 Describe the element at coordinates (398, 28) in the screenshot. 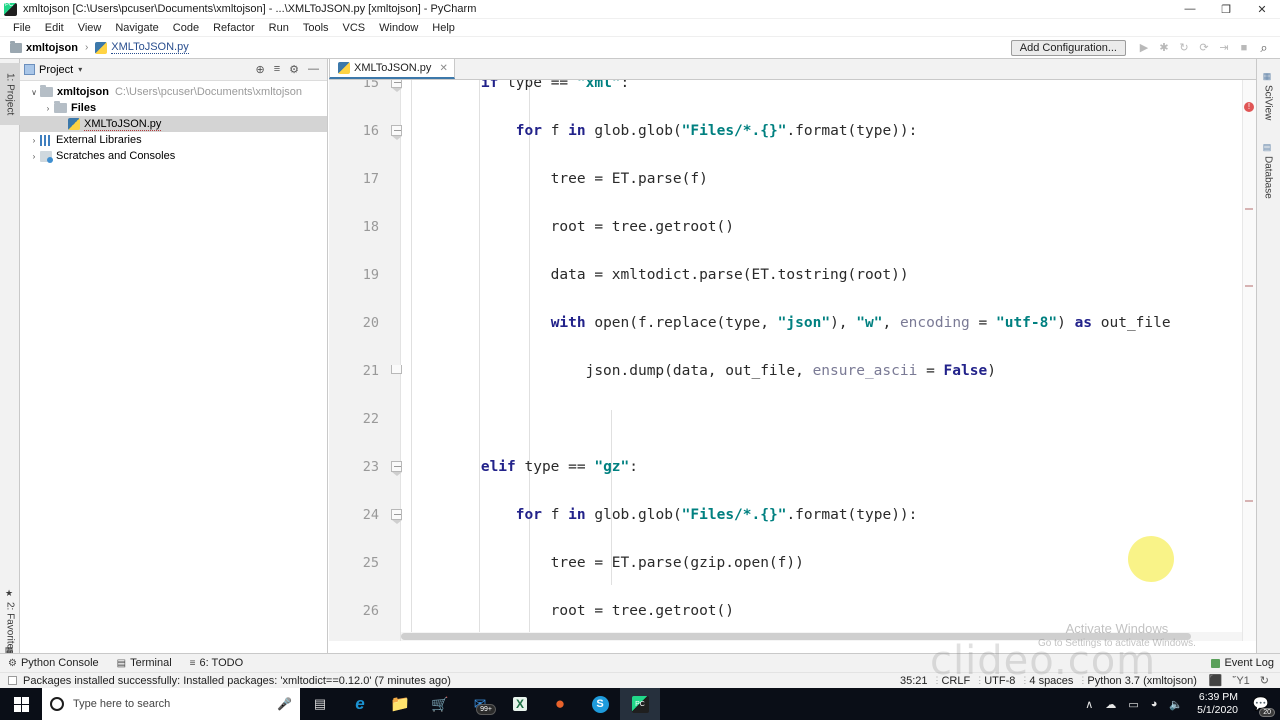

I see `menu-window: Window` at that location.